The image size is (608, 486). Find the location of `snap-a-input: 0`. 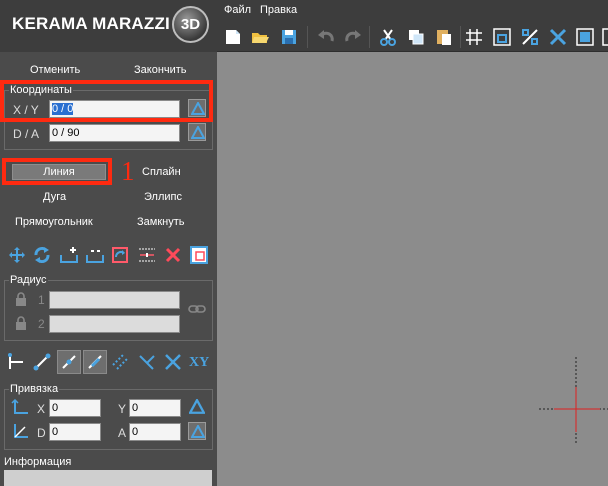

snap-a-input: 0 is located at coordinates (155, 432).